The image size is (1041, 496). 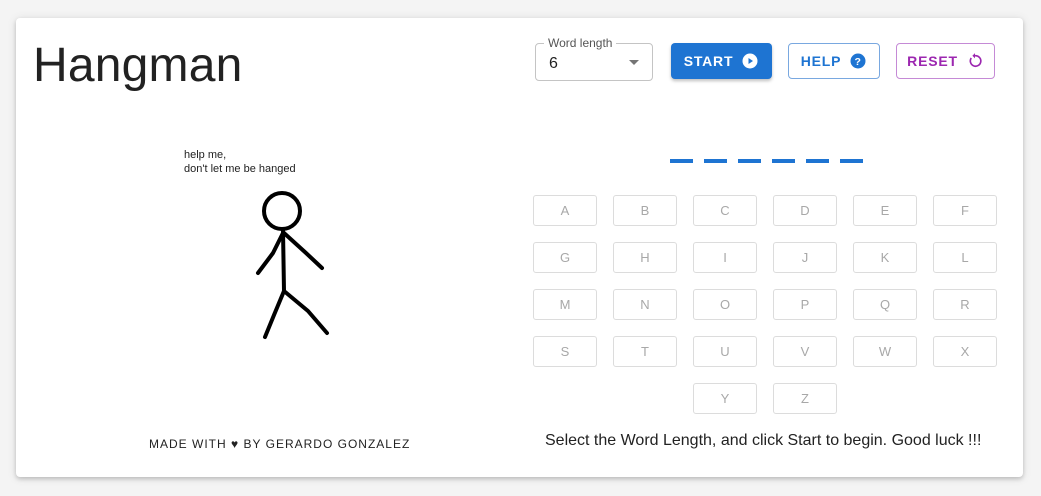 What do you see at coordinates (885, 351) in the screenshot?
I see `letter-button-w: W` at bounding box center [885, 351].